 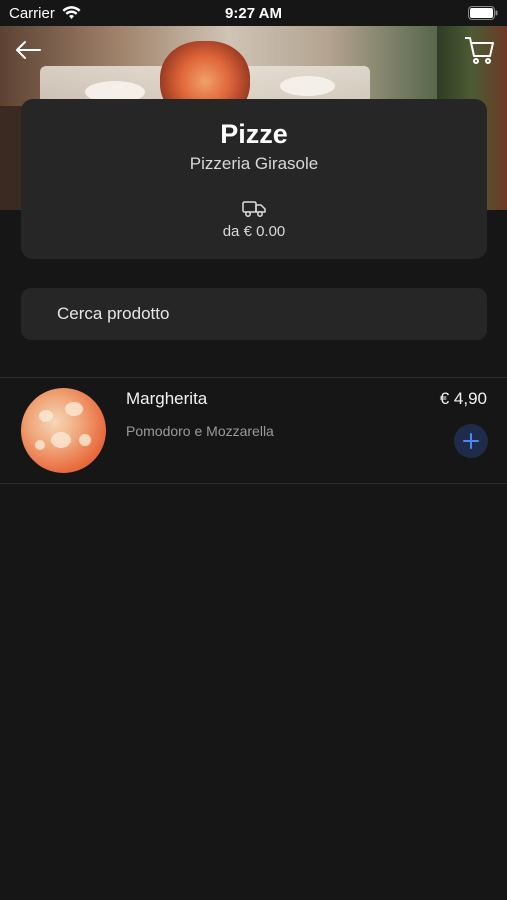 What do you see at coordinates (254, 231) in the screenshot?
I see `delivery-cost: da € 0.00` at bounding box center [254, 231].